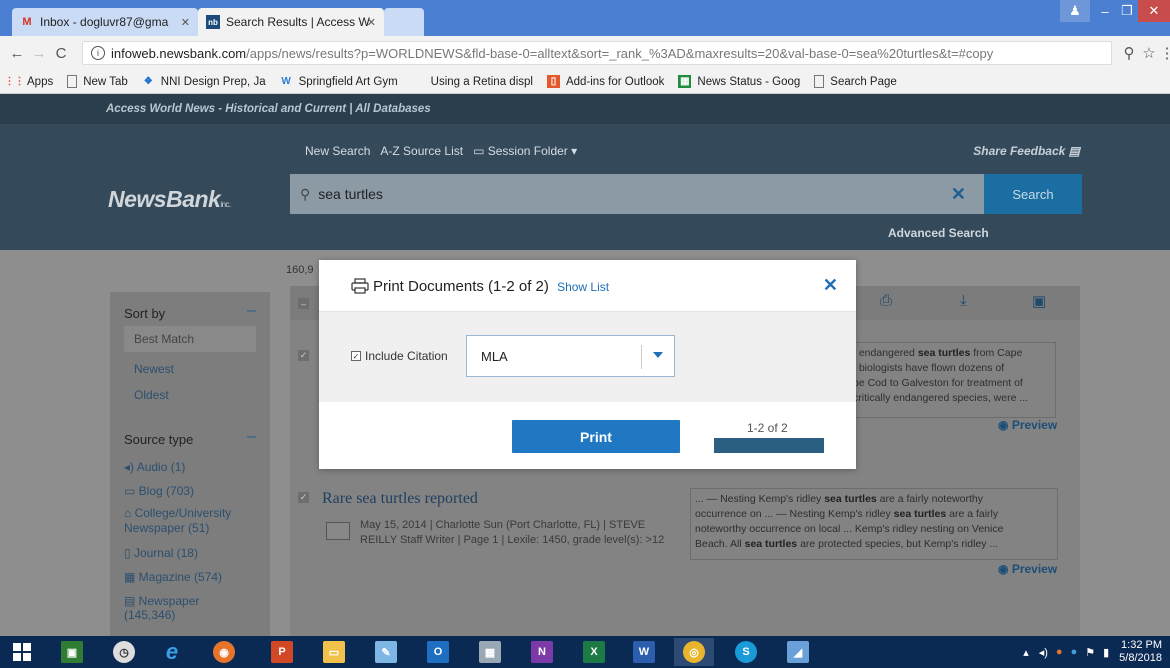  Describe the element at coordinates (105, 22) in the screenshot. I see `tab-gmail: M Inbox - dogluvr87@gma ✕` at that location.